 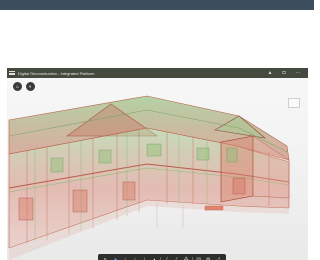 What do you see at coordinates (125, 258) in the screenshot?
I see `orbit-icon: ↕` at bounding box center [125, 258].